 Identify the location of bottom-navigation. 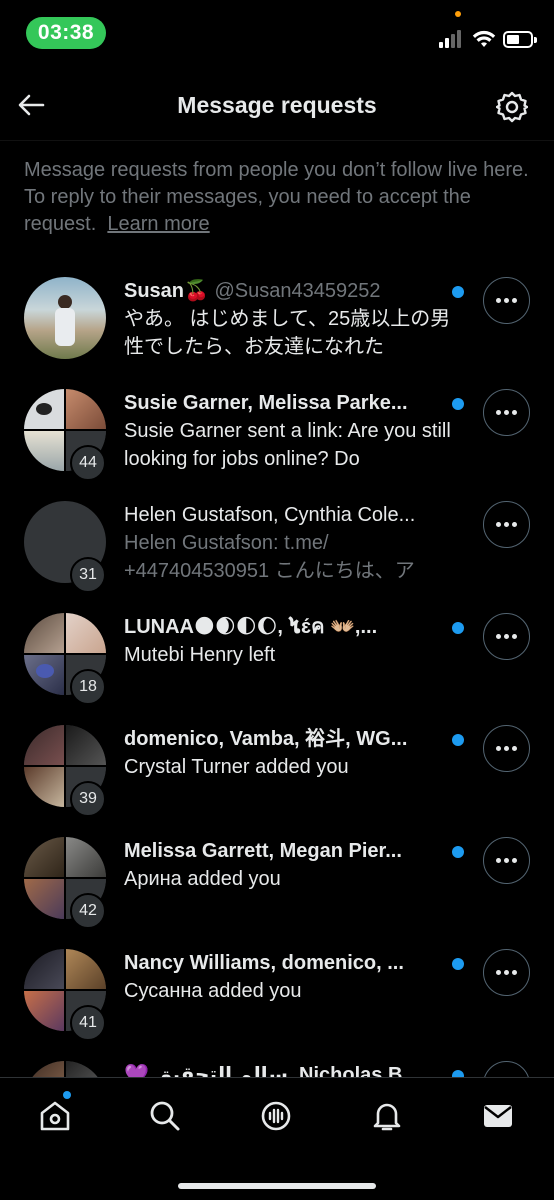
(277, 1138).